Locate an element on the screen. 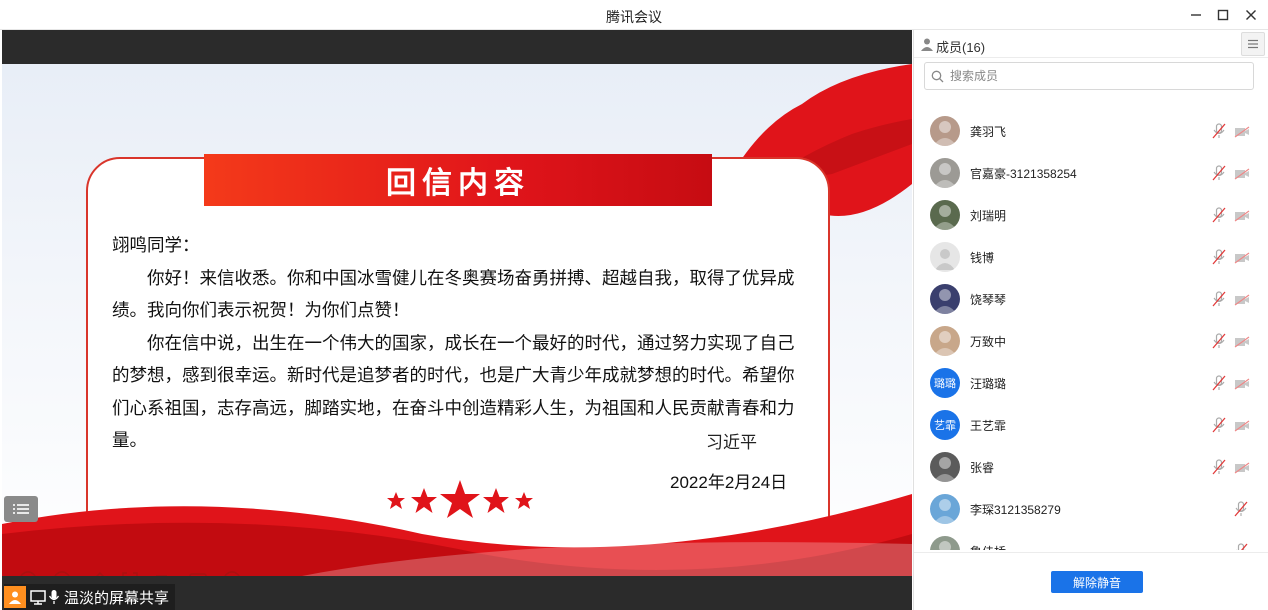 The width and height of the screenshot is (1268, 610). menu-icon is located at coordinates (1253, 44).